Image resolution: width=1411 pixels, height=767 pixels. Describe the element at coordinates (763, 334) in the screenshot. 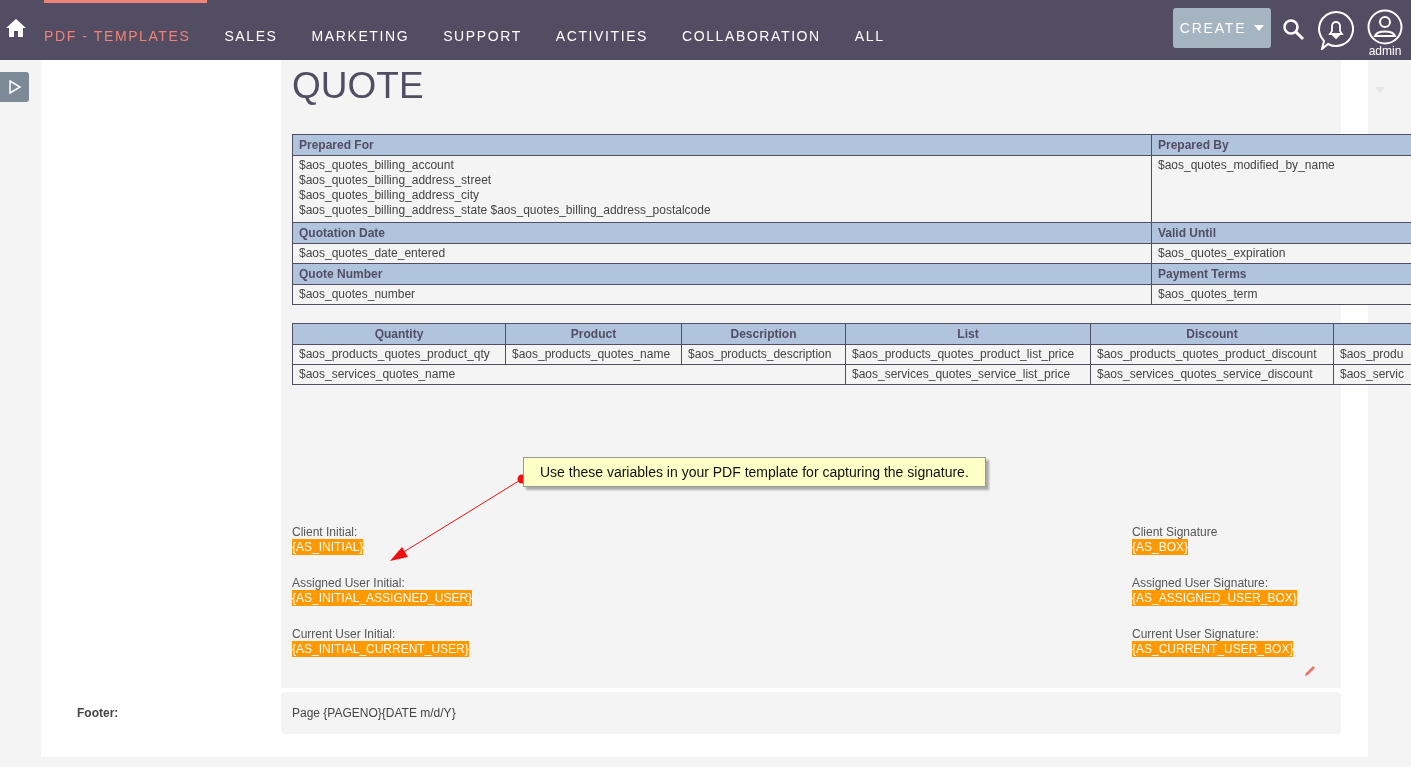

I see `table-header: Description` at that location.